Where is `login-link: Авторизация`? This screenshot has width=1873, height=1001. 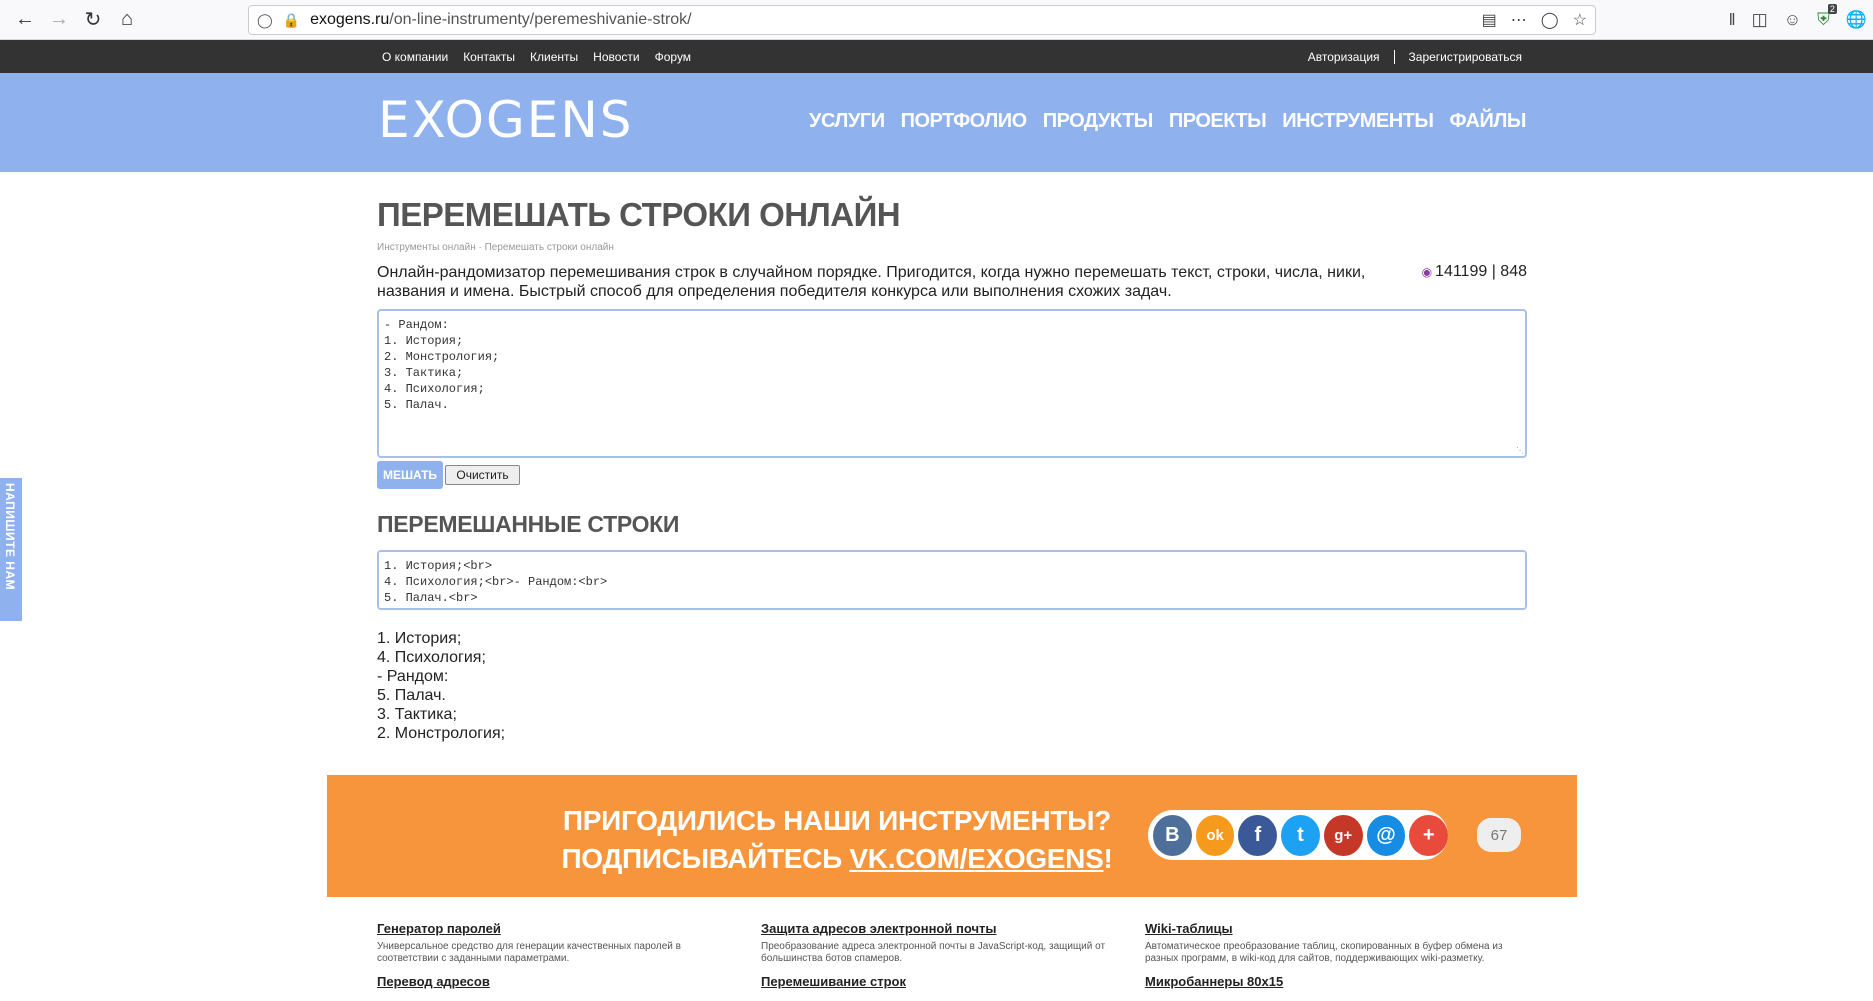 login-link: Авторизация is located at coordinates (1344, 57).